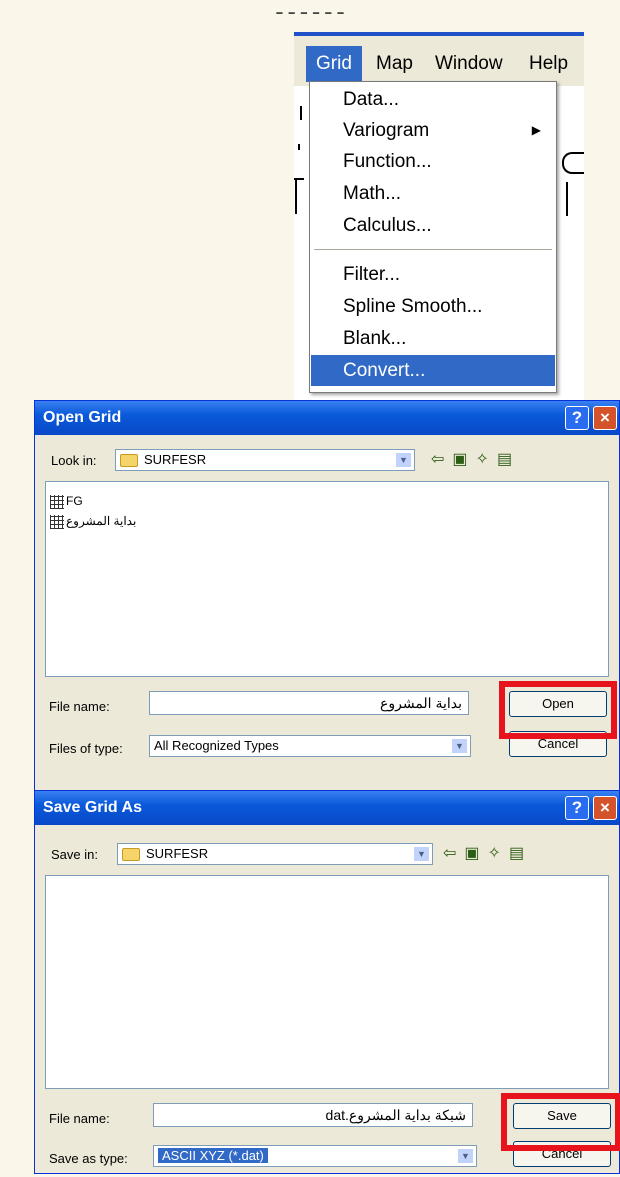 Image resolution: width=620 pixels, height=1177 pixels. Describe the element at coordinates (74, 460) in the screenshot. I see `look-in-label: Look in:` at that location.